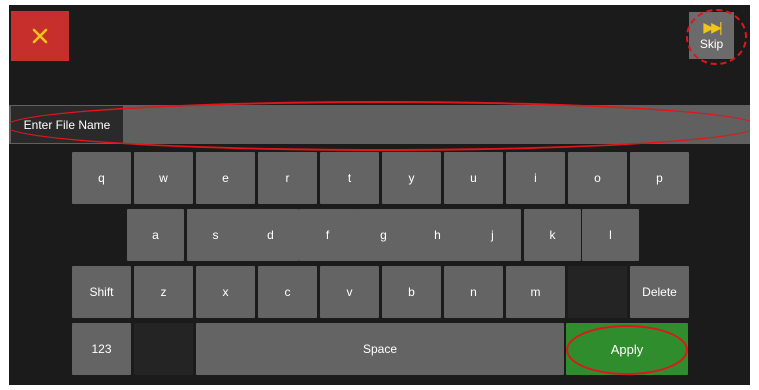 The width and height of the screenshot is (759, 390). What do you see at coordinates (287, 292) in the screenshot?
I see `key-c: c` at bounding box center [287, 292].